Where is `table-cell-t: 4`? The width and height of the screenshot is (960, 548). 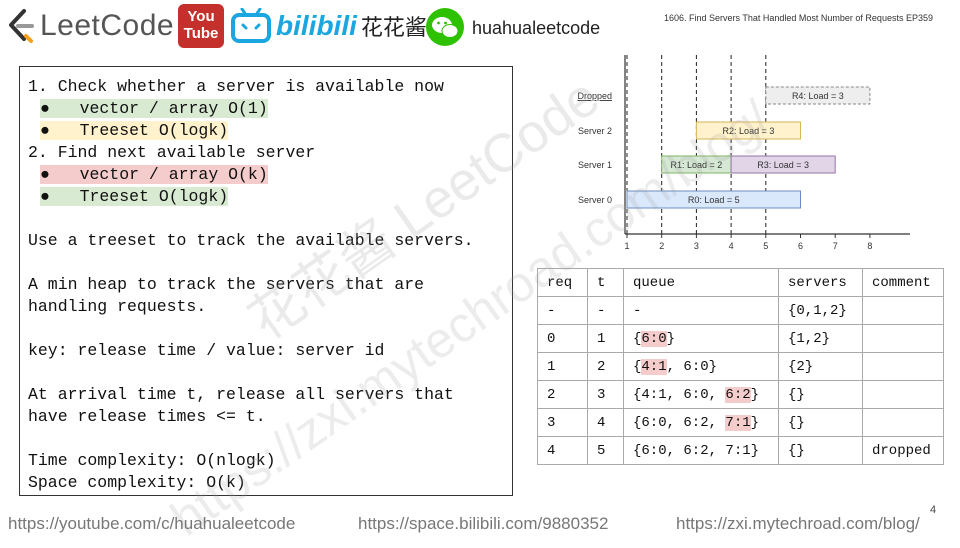 table-cell-t: 4 is located at coordinates (605, 422).